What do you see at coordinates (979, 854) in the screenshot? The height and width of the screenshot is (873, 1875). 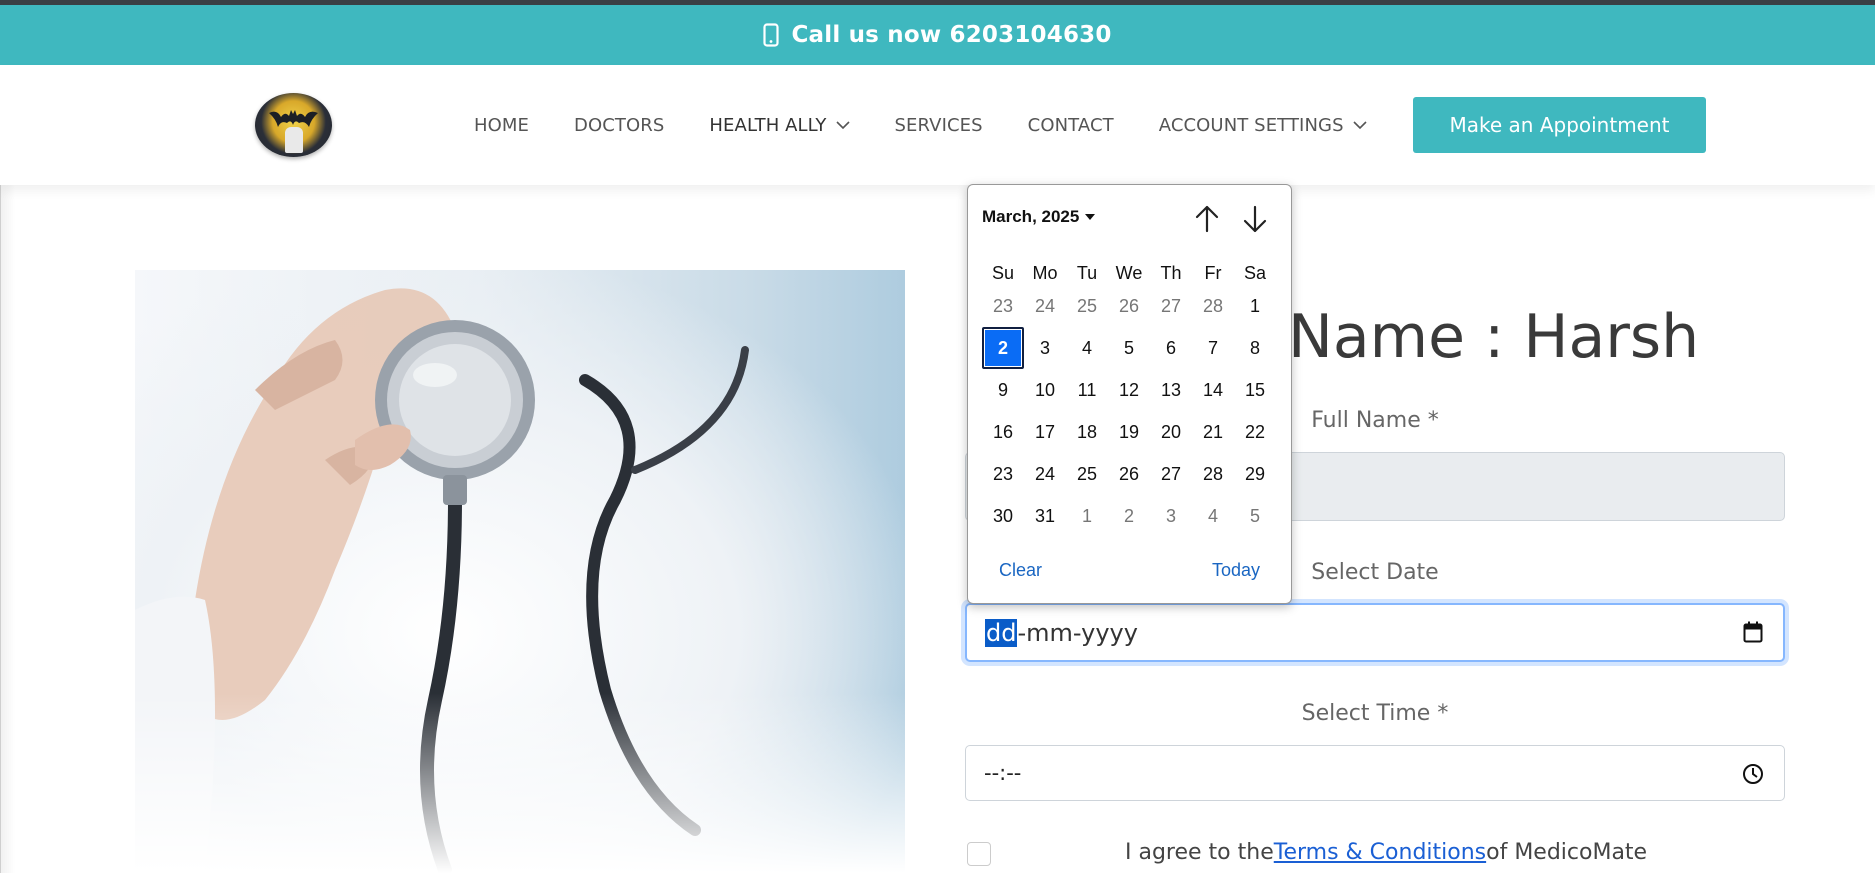 I see `terms-checkbox` at bounding box center [979, 854].